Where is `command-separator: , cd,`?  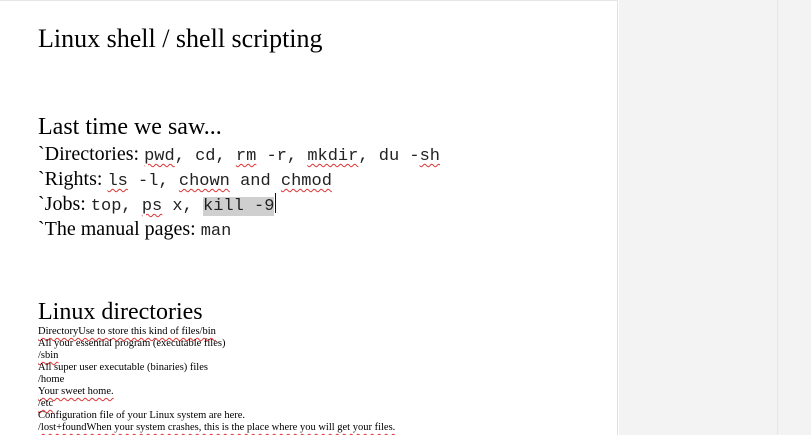
command-separator: , cd, is located at coordinates (205, 156).